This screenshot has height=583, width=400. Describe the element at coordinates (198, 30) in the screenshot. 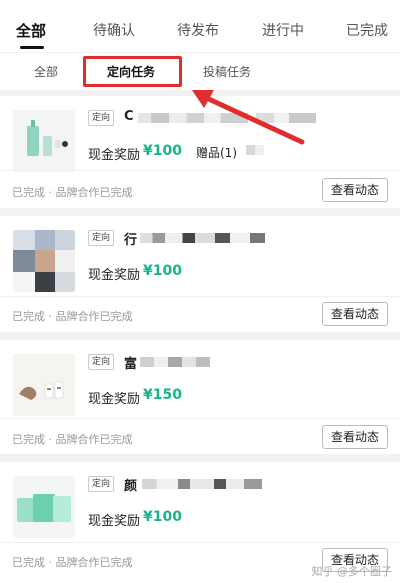

I see `tab-pending-publish: 待发布` at that location.